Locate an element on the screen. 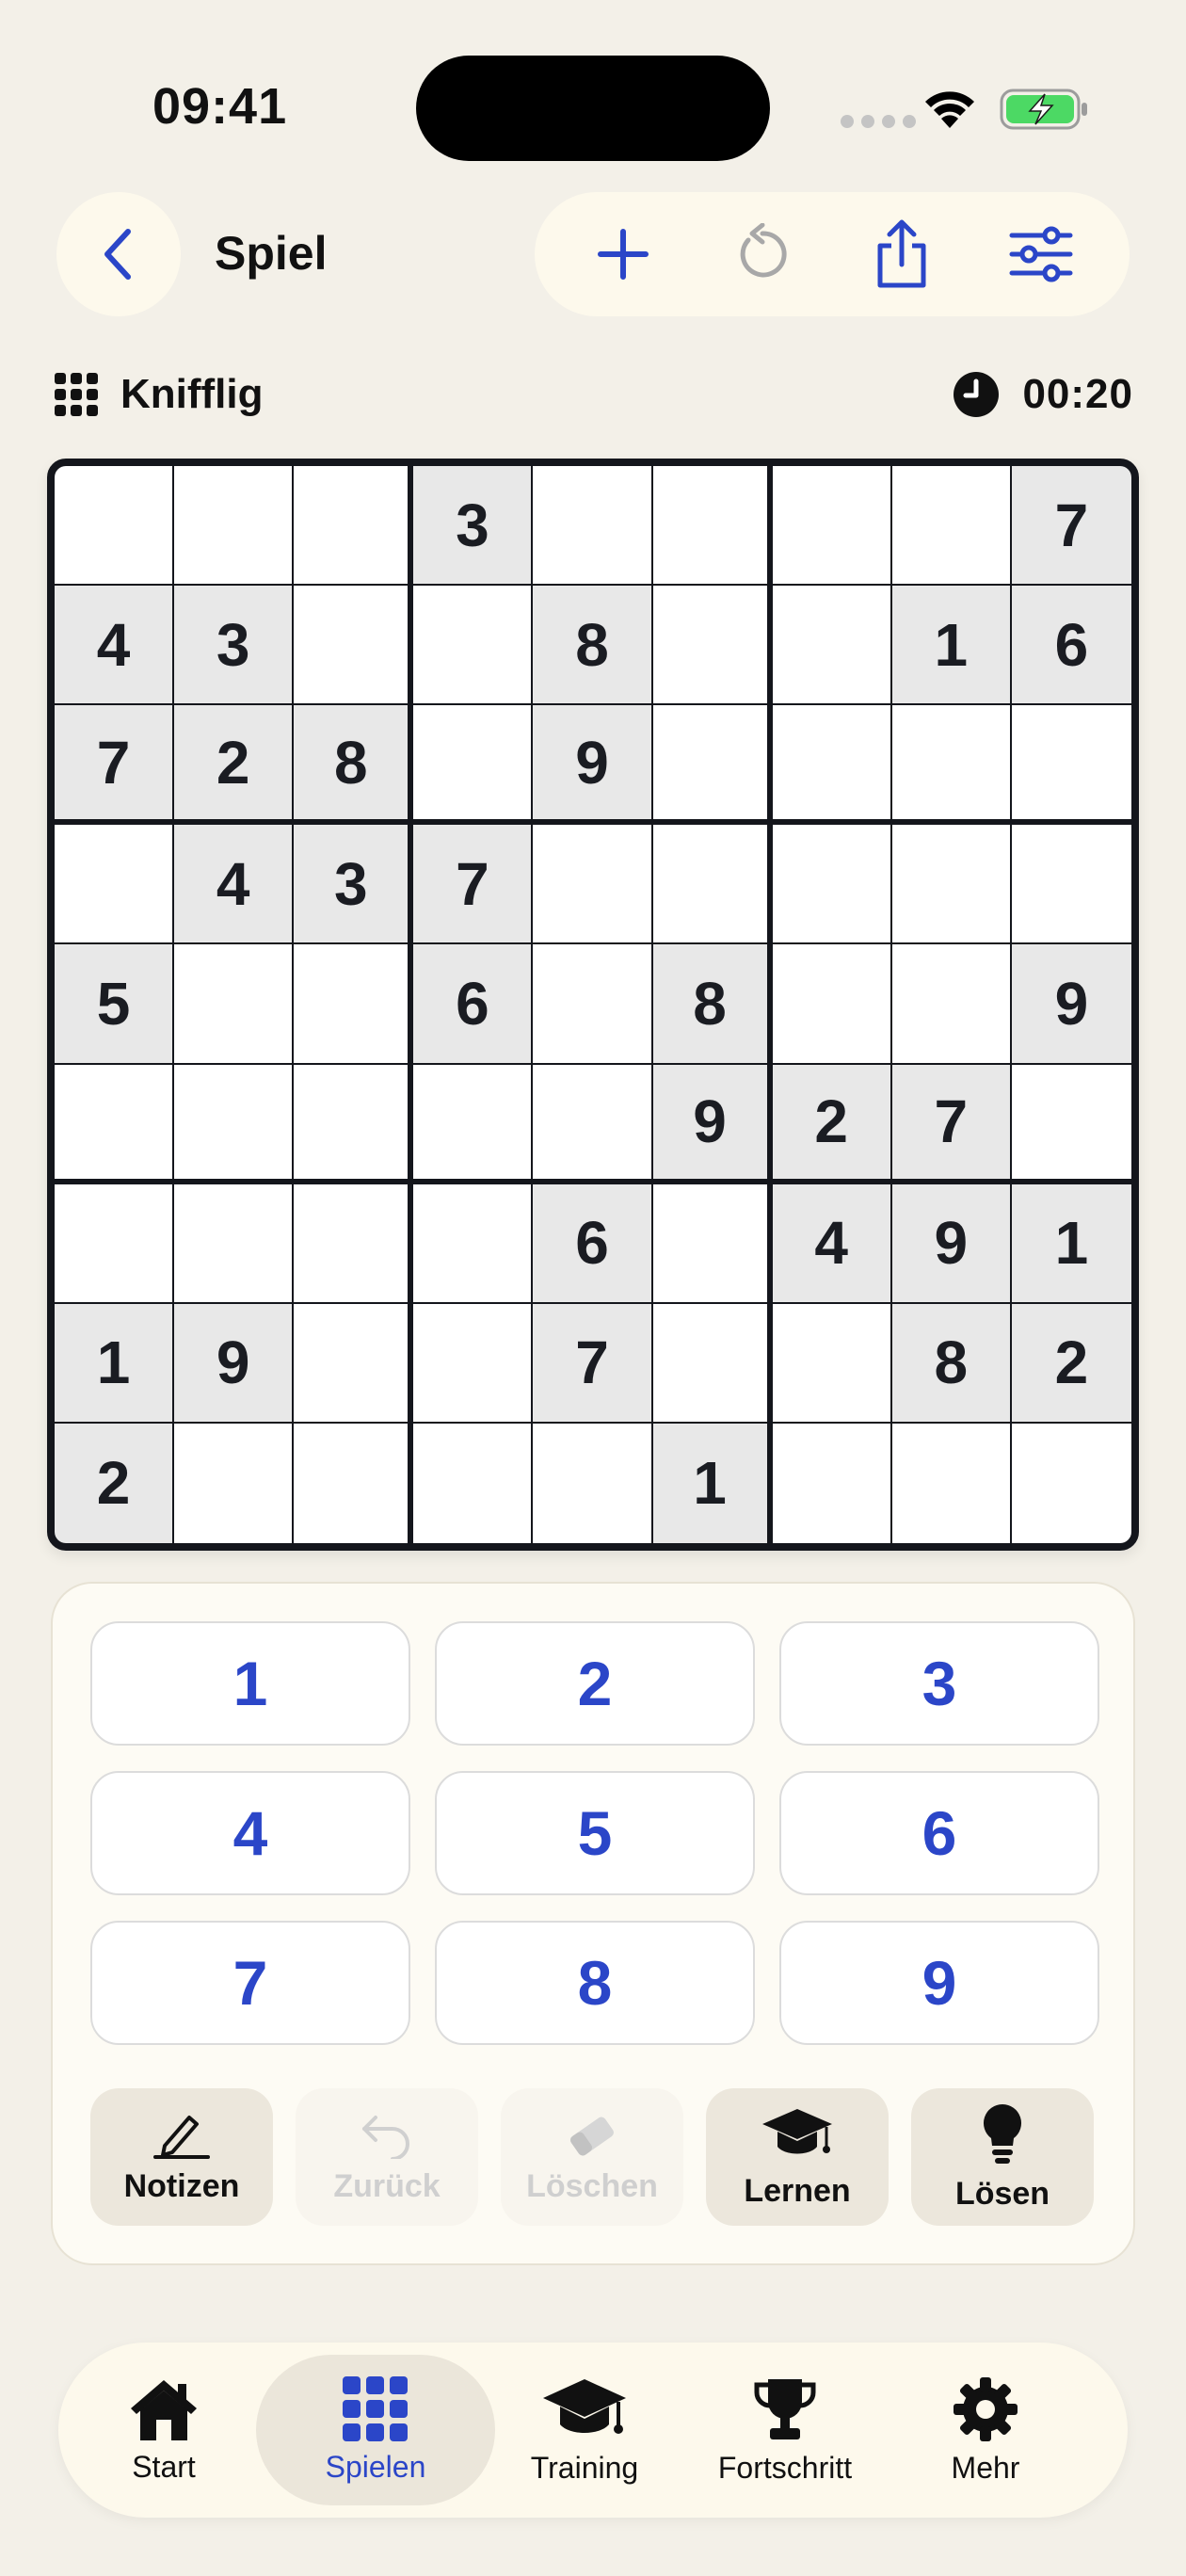 The image size is (1186, 2576). number-button-7: 7 is located at coordinates (250, 1983).